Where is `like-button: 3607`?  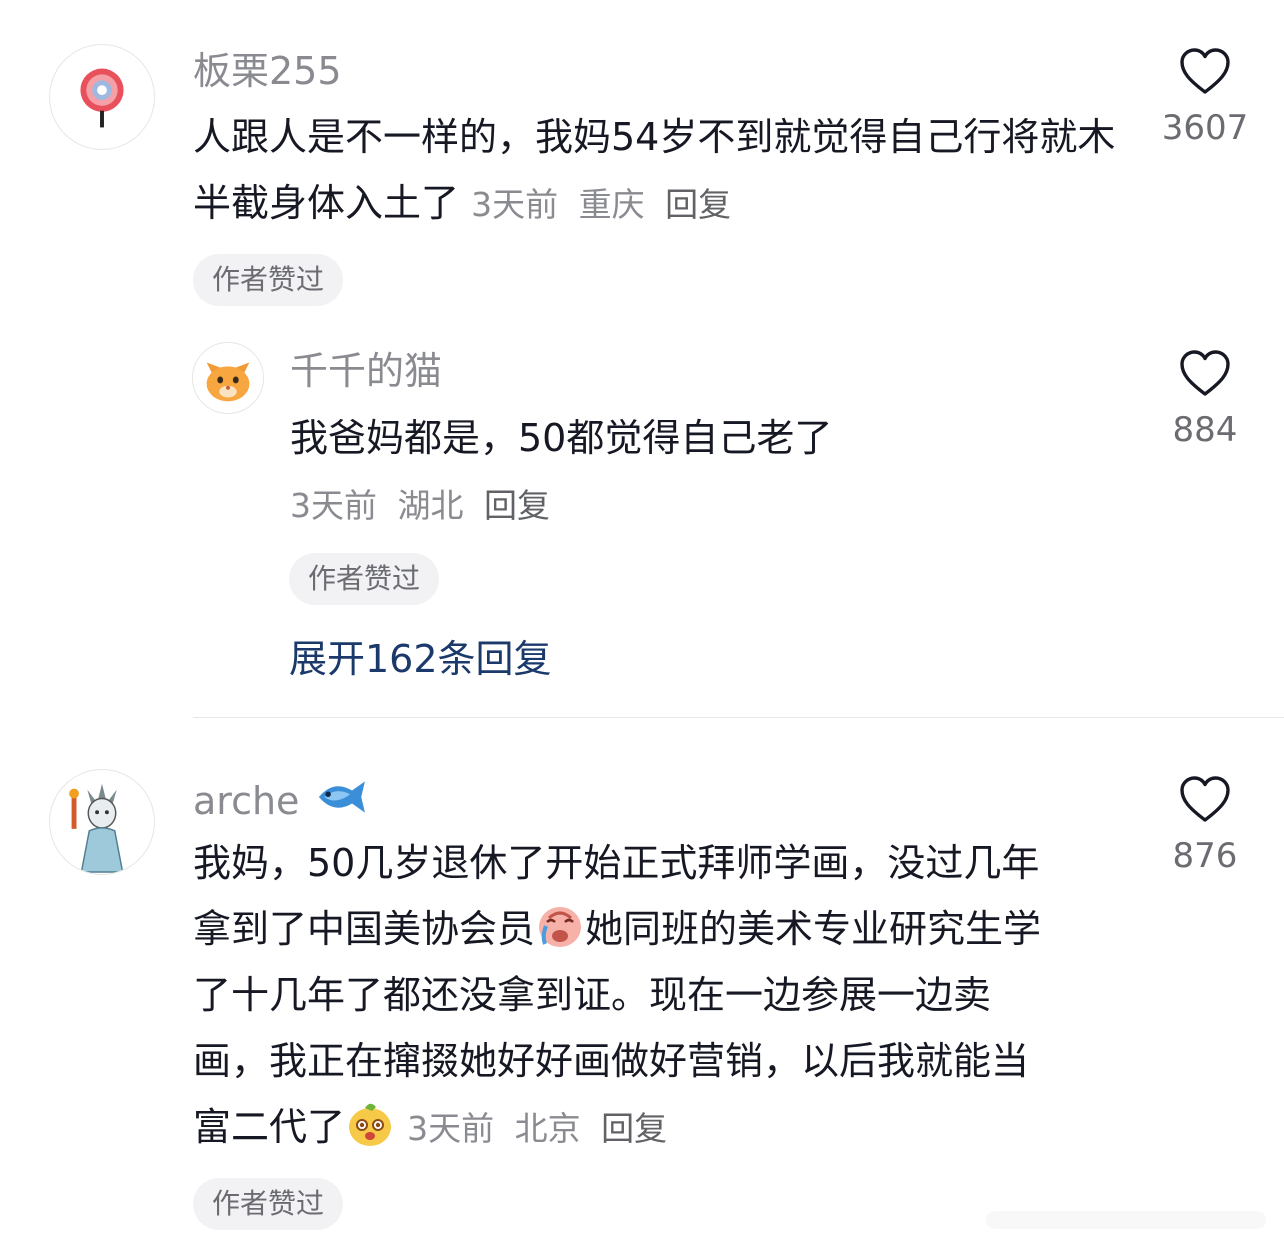
like-button: 3607 is located at coordinates (1205, 98).